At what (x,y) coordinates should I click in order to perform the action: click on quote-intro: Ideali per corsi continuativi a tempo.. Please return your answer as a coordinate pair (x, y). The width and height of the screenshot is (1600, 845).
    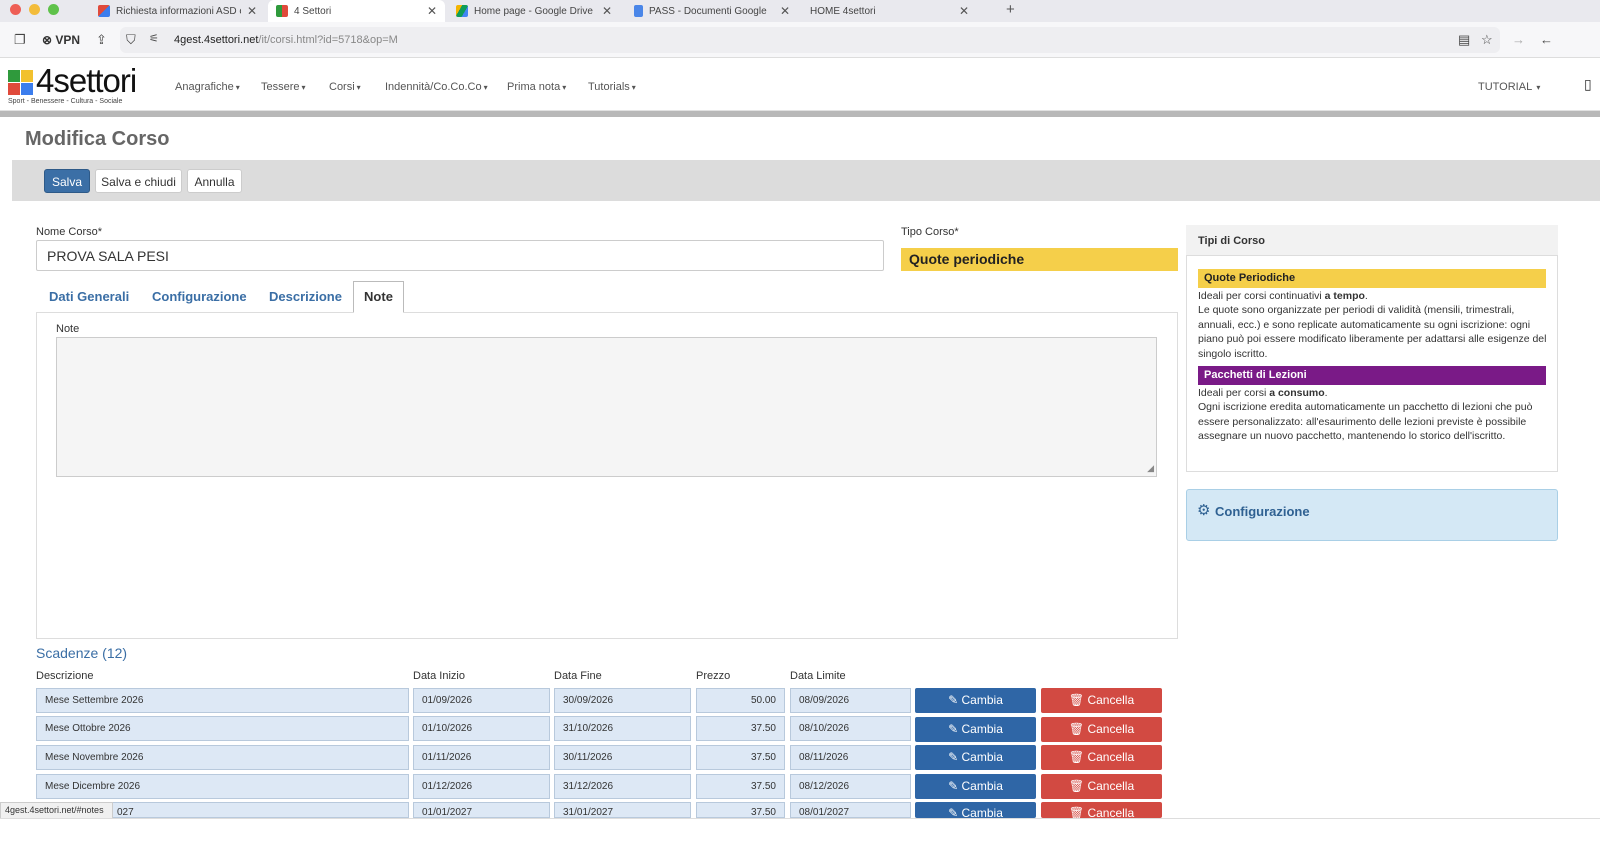
    Looking at the image, I should click on (1283, 296).